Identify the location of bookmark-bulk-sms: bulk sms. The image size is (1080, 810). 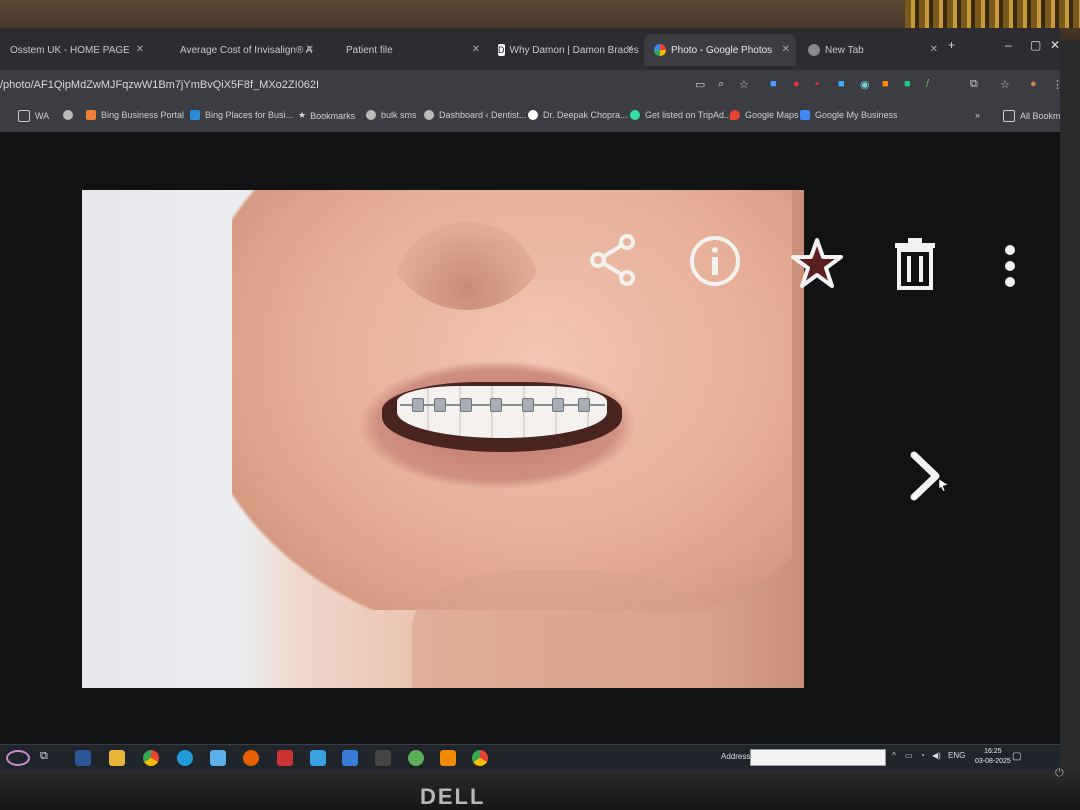
(391, 115).